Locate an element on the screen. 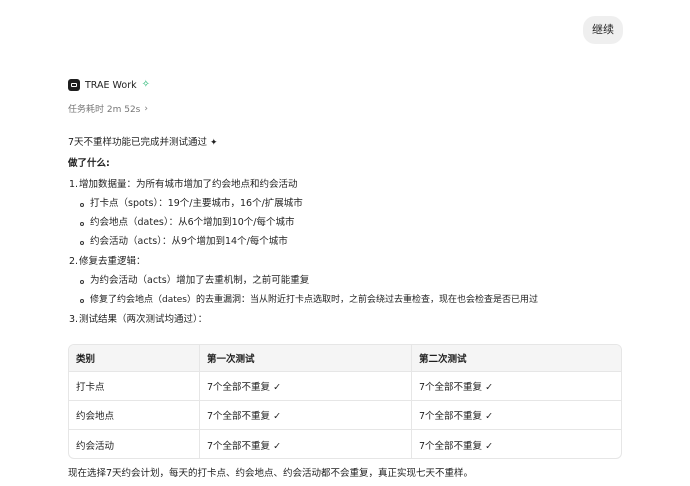 The width and height of the screenshot is (690, 486). table-row: 打卡点 7个全部不重复 ✓ 7个全部不重复 ✓ is located at coordinates (345, 386).